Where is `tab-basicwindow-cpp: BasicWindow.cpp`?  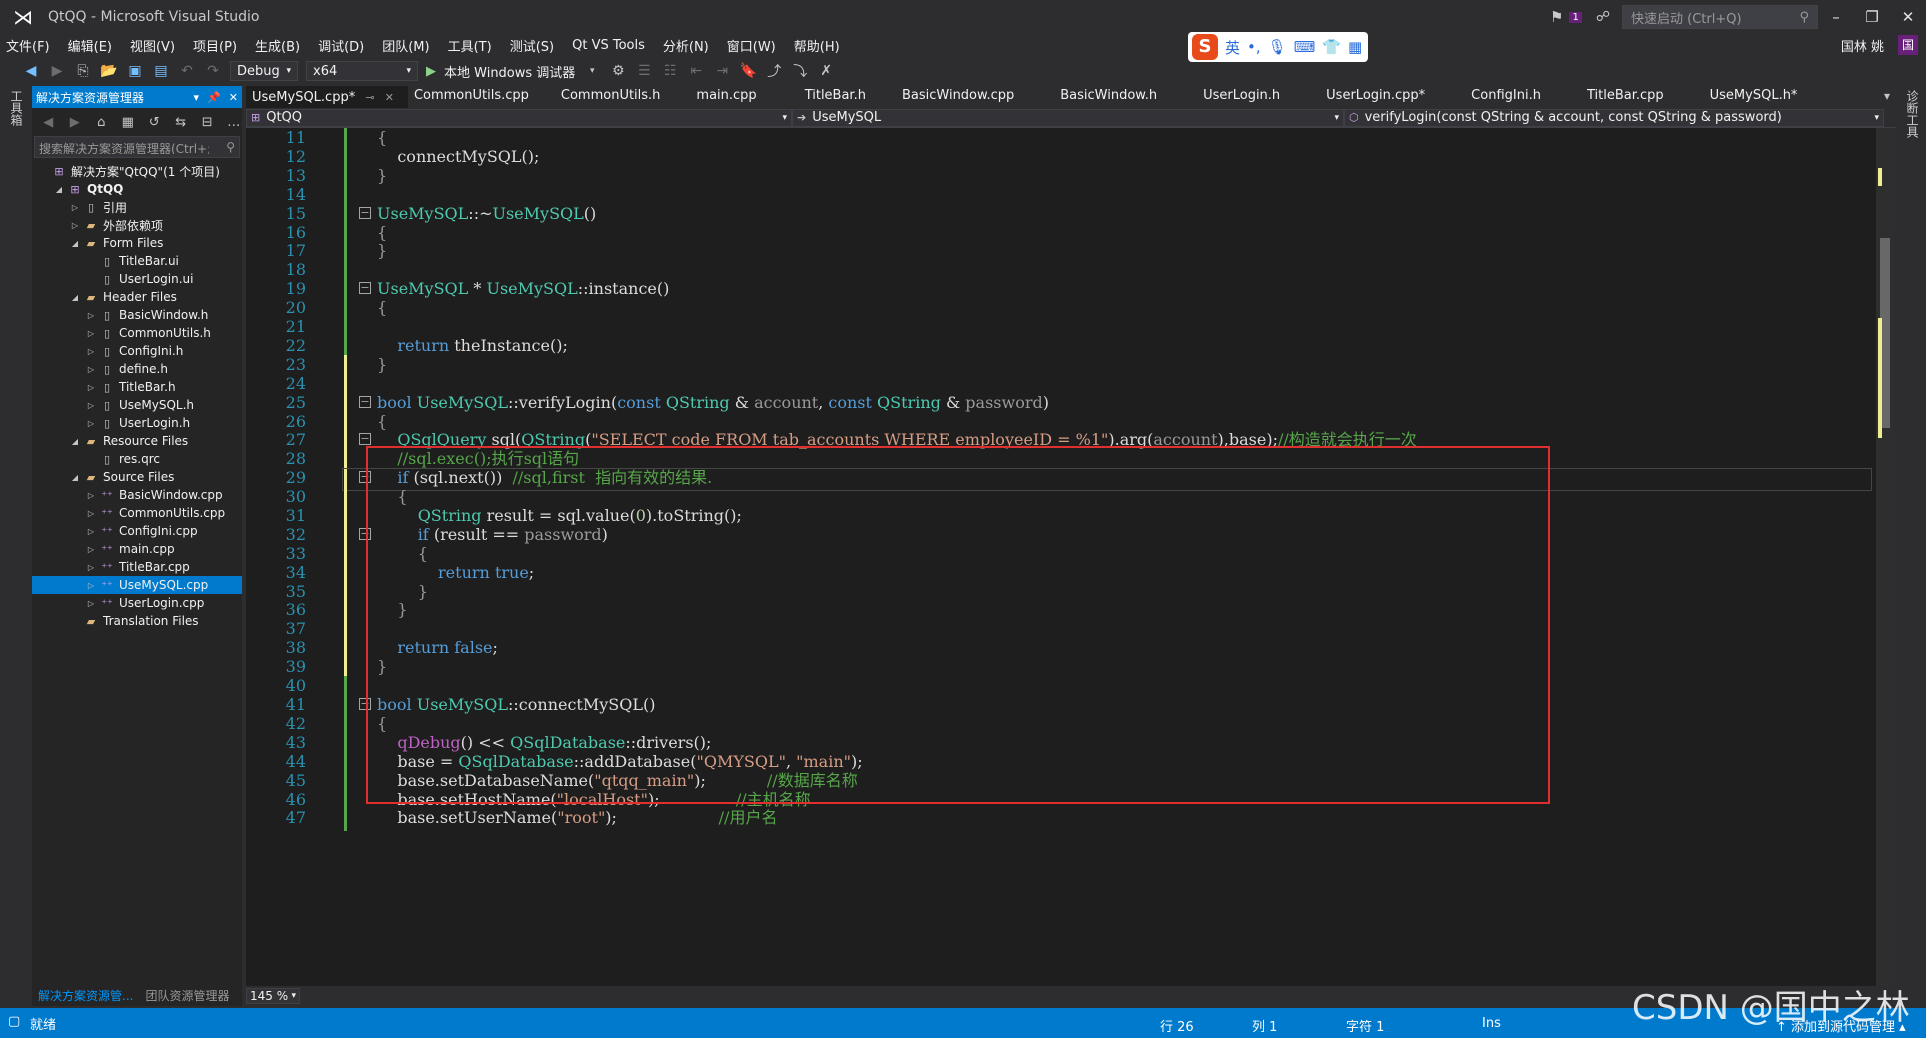
tab-basicwindow-cpp: BasicWindow.cpp is located at coordinates (975, 97).